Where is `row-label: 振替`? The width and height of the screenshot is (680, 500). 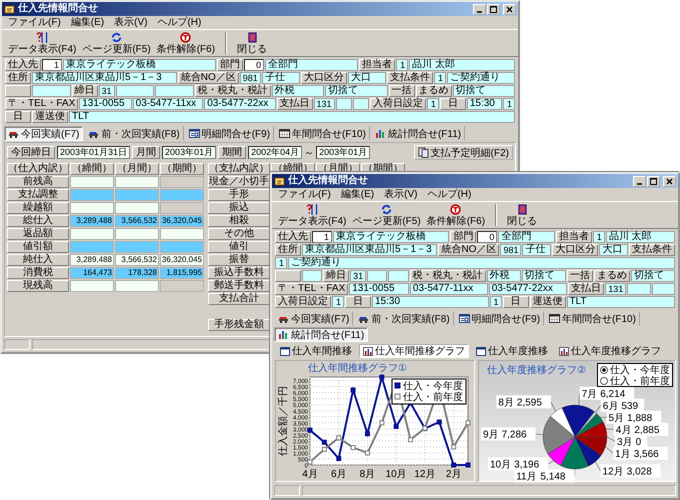
row-label: 振替 is located at coordinates (239, 260).